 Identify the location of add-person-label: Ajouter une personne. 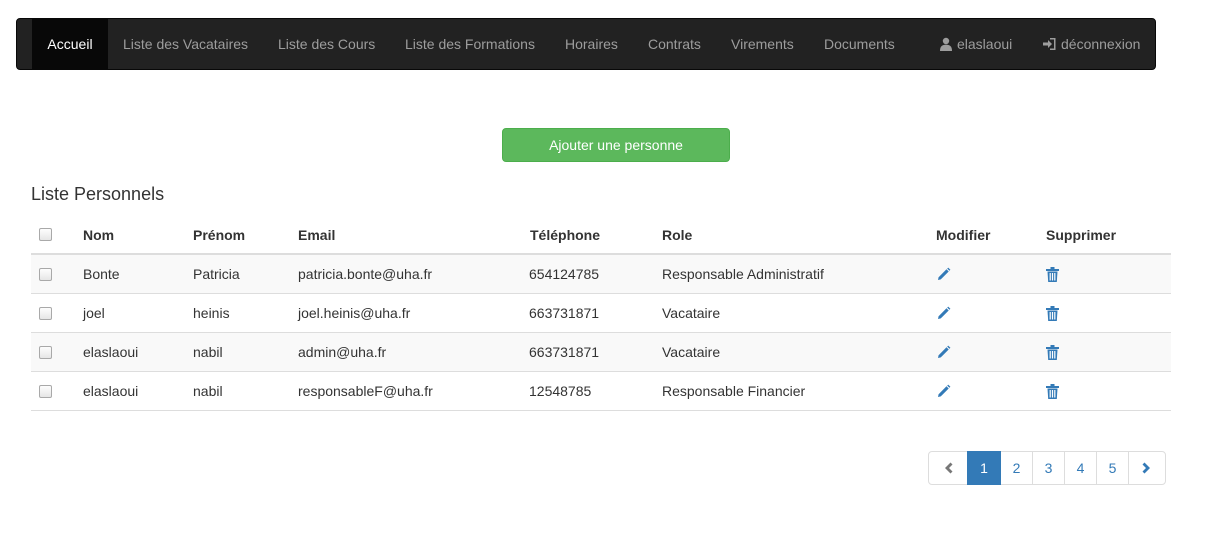
(616, 145).